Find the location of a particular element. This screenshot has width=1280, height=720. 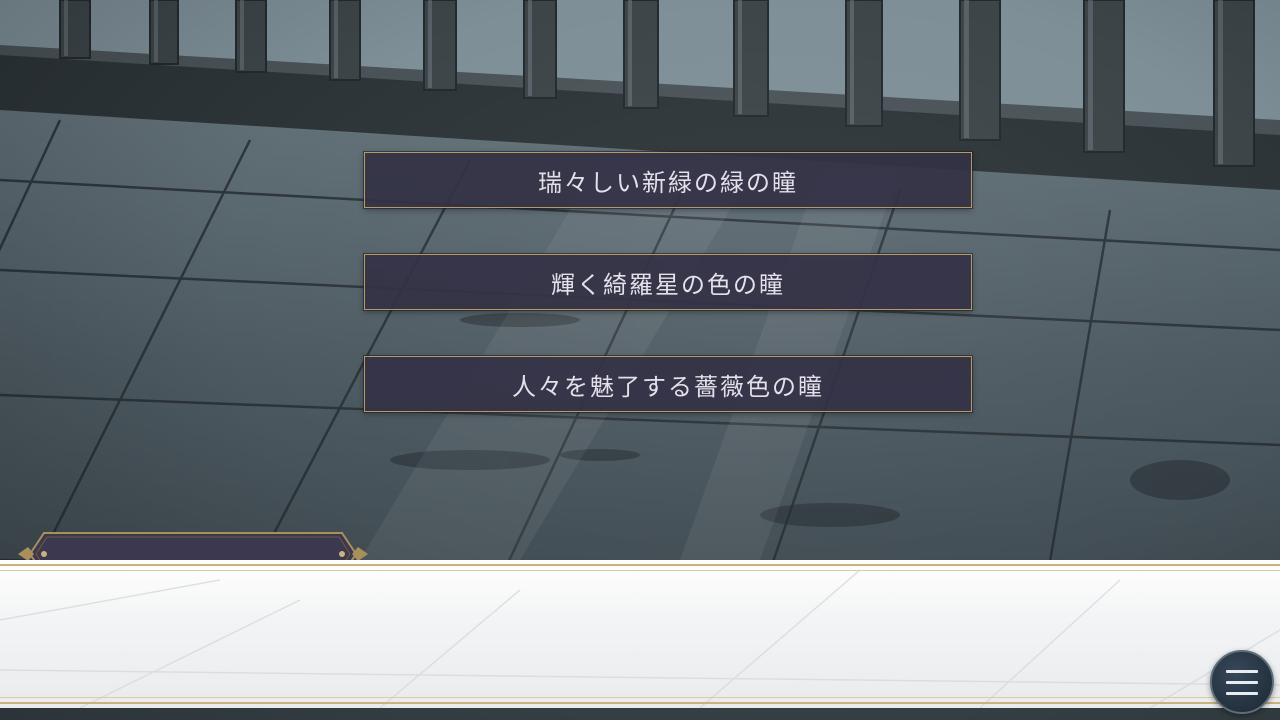

choice-button-green-eyes: 瑞々しい新緑の緑の瞳 is located at coordinates (668, 180).